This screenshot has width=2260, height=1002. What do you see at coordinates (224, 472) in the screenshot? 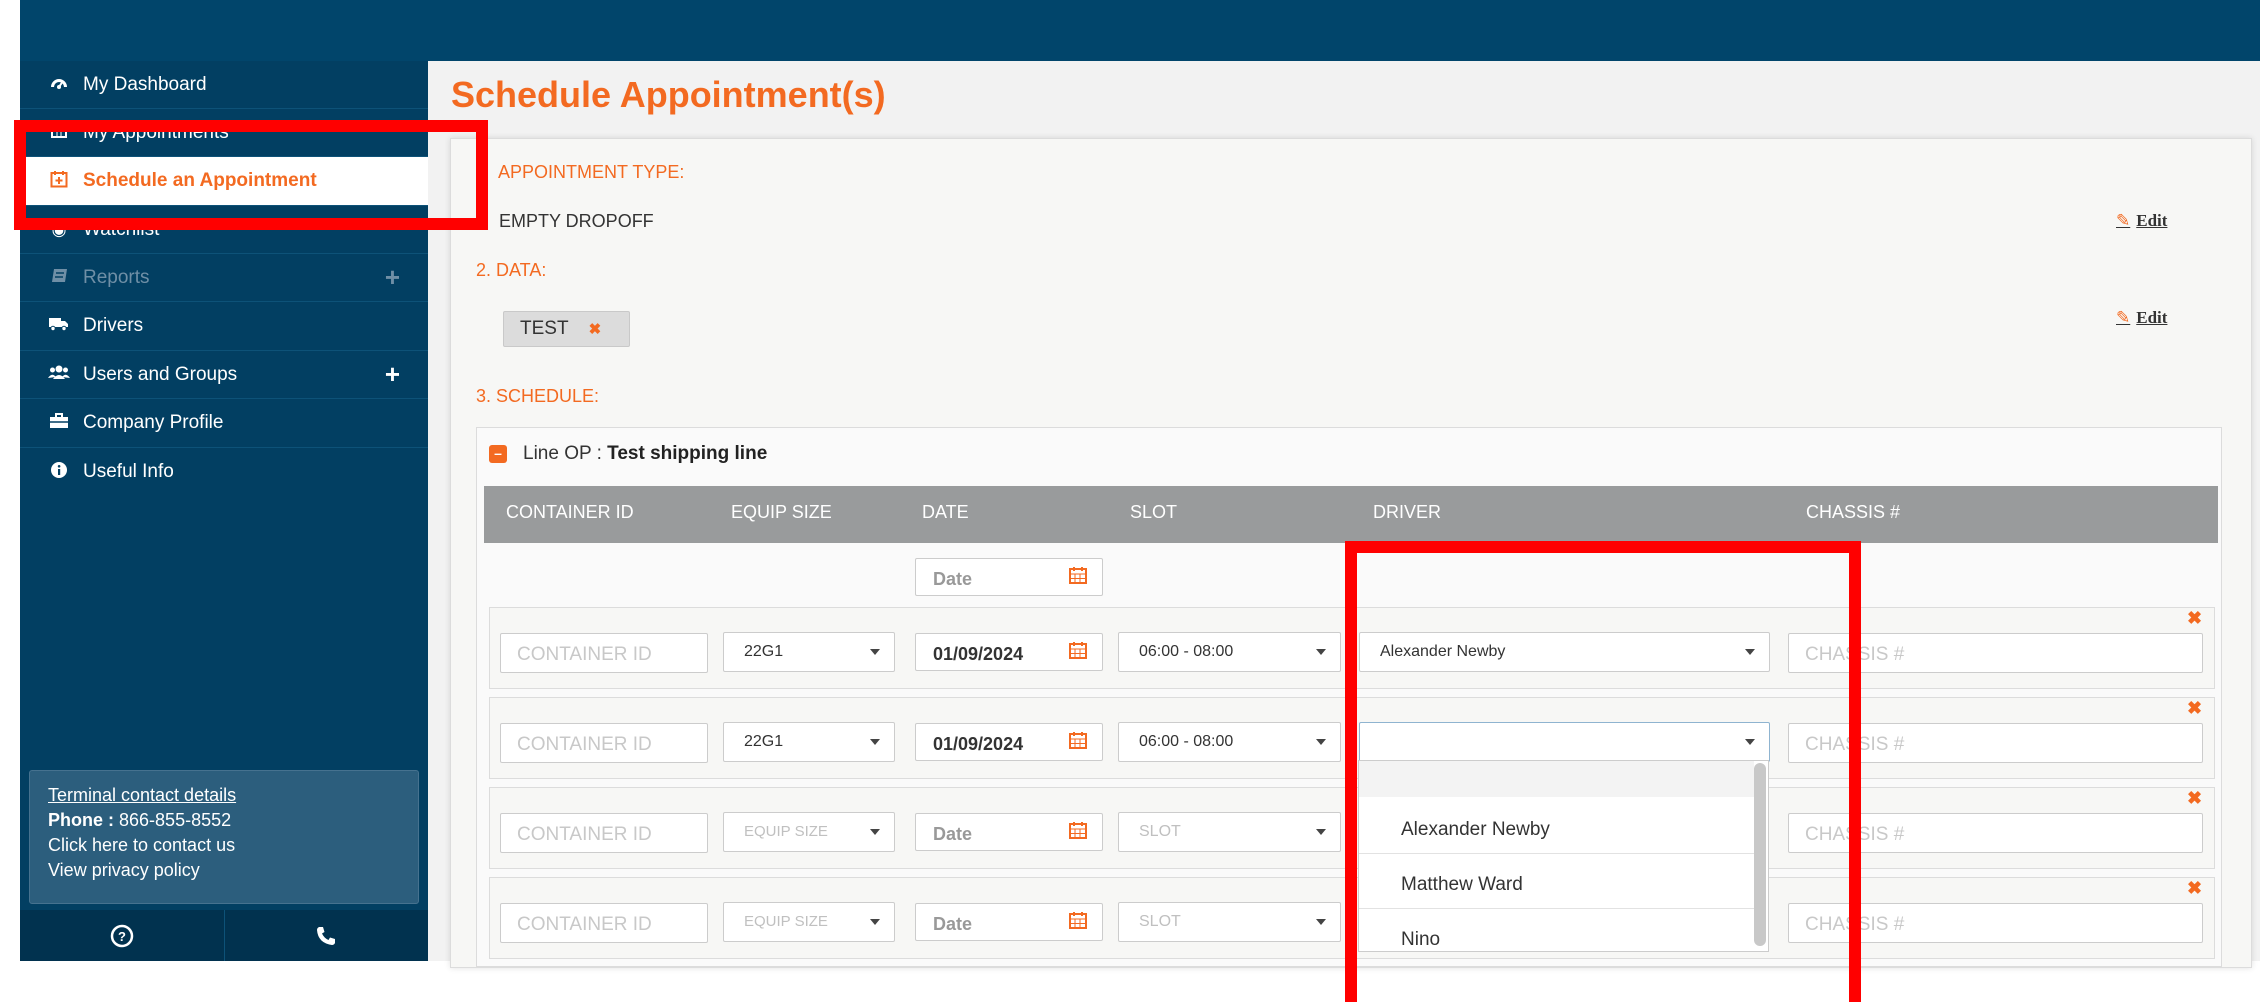
I see `sidebar-item-useful-info: Useful Info` at bounding box center [224, 472].